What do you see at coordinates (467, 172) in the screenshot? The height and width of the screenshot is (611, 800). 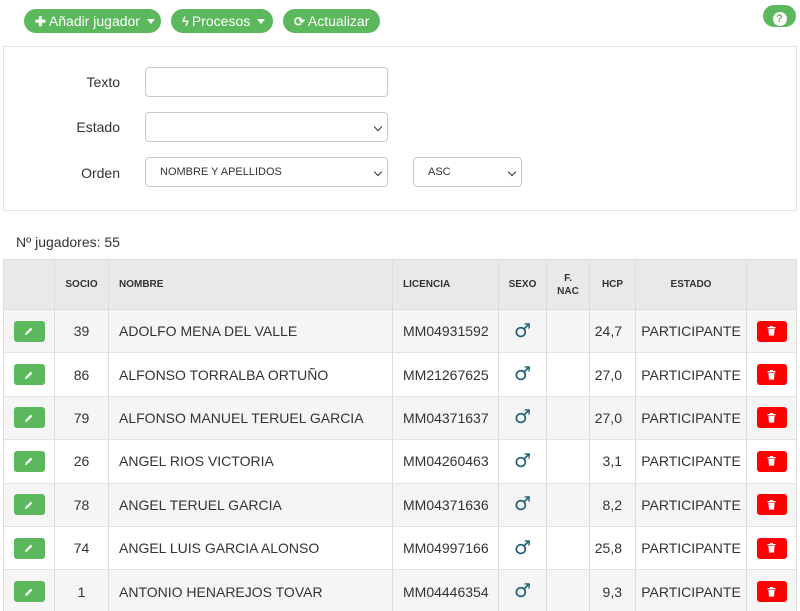 I see `direction-select: ASC` at bounding box center [467, 172].